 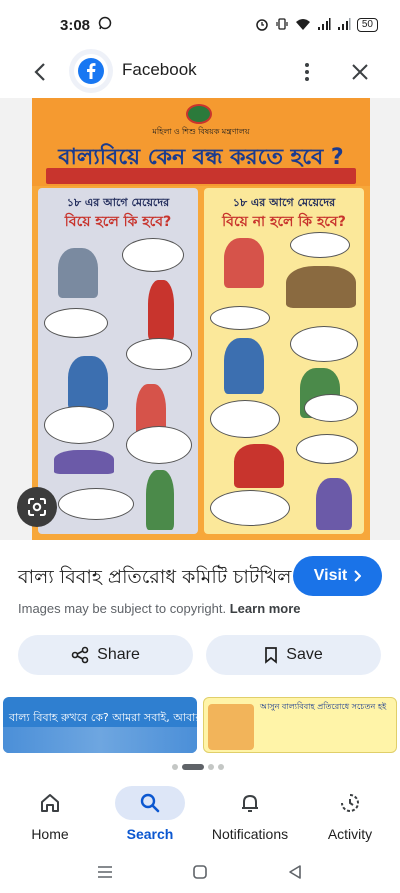 I want to click on left-panel-subheading: বিয়ে হলে কি হবে?, so click(x=118, y=222).